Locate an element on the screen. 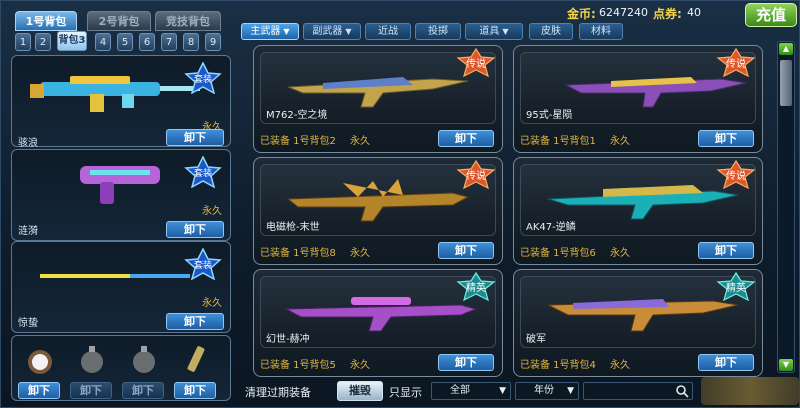 The width and height of the screenshot is (800, 408). slot-secondary: 套装 涟漪 永久 卸下 is located at coordinates (121, 195).